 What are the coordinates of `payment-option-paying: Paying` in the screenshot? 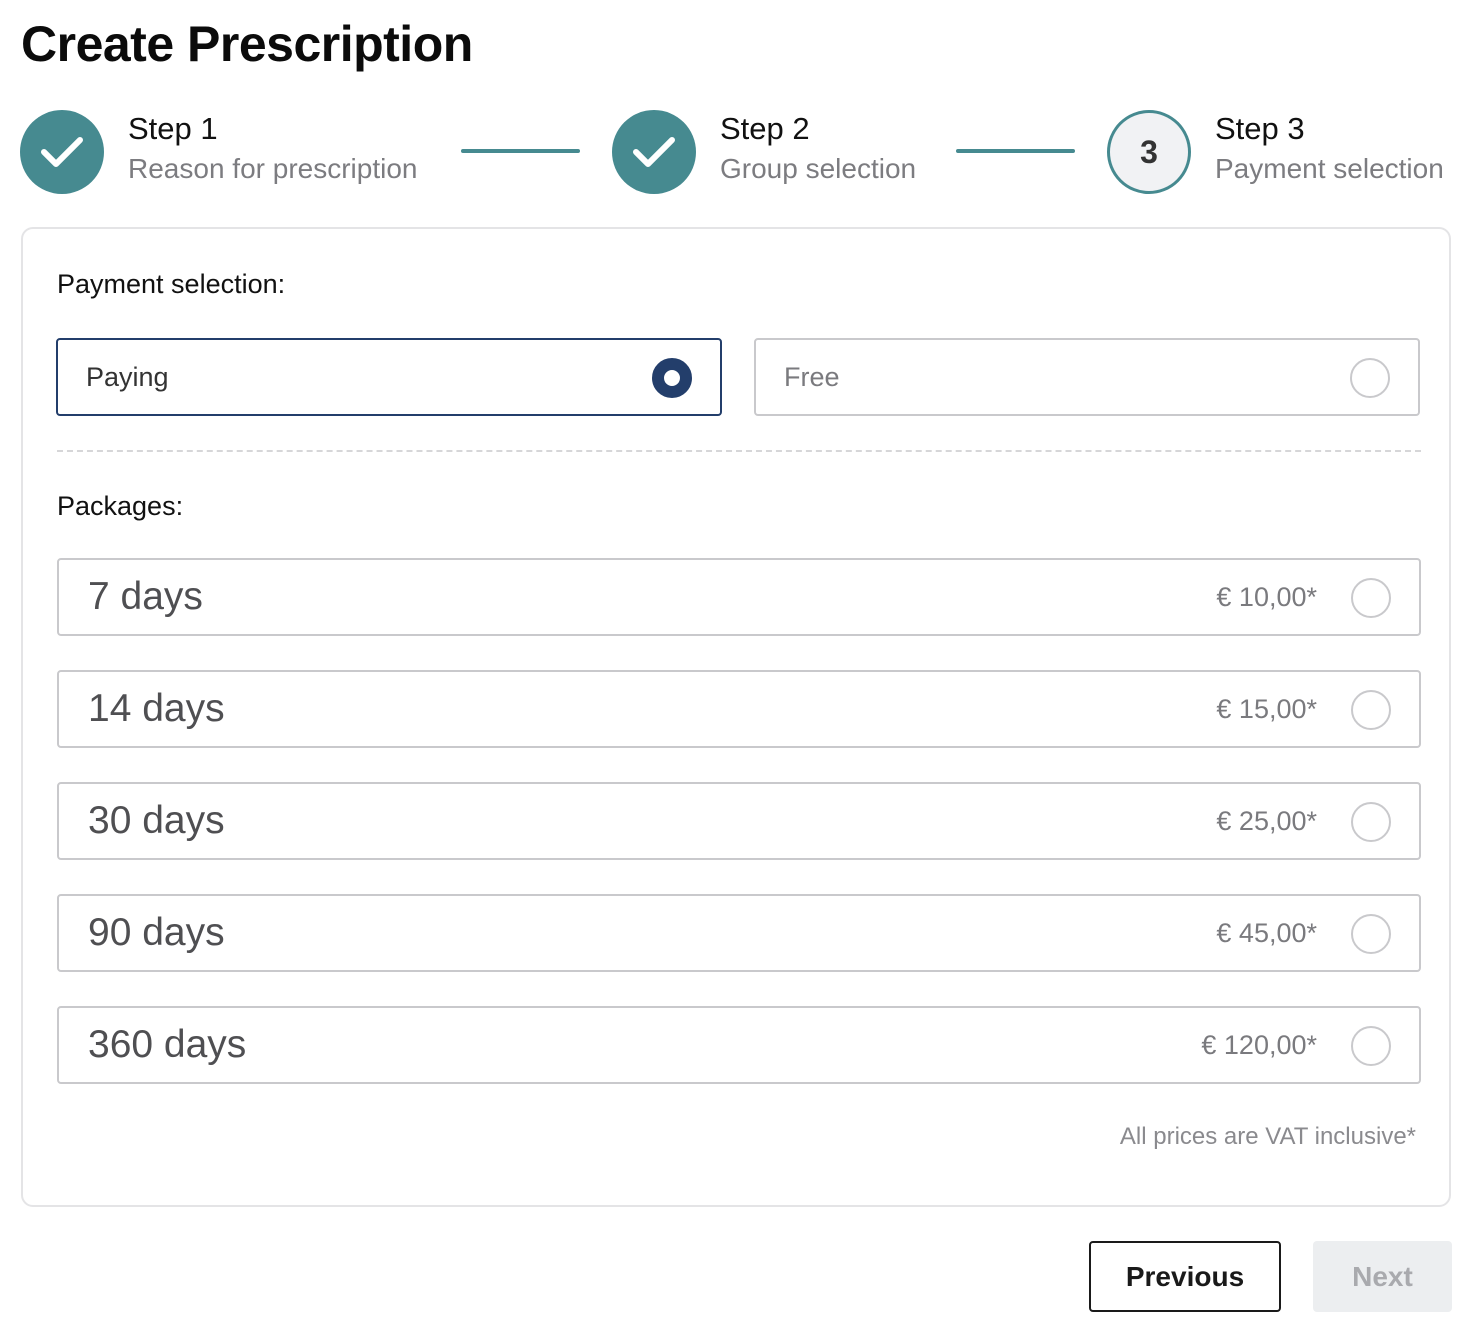 It's located at (389, 377).